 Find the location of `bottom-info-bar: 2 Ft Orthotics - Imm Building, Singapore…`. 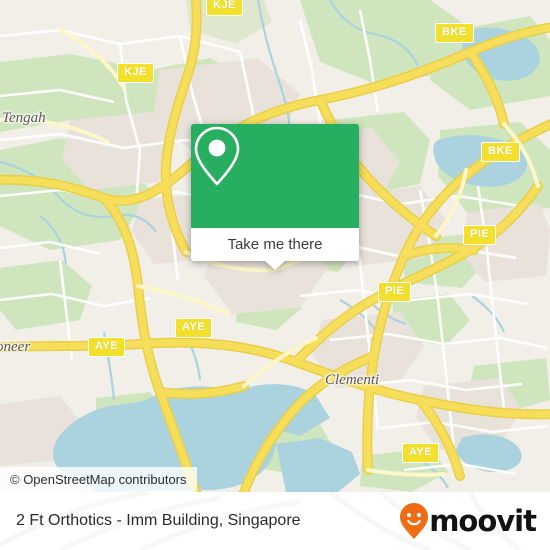

bottom-info-bar: 2 Ft Orthotics - Imm Building, Singapore… is located at coordinates (275, 521).